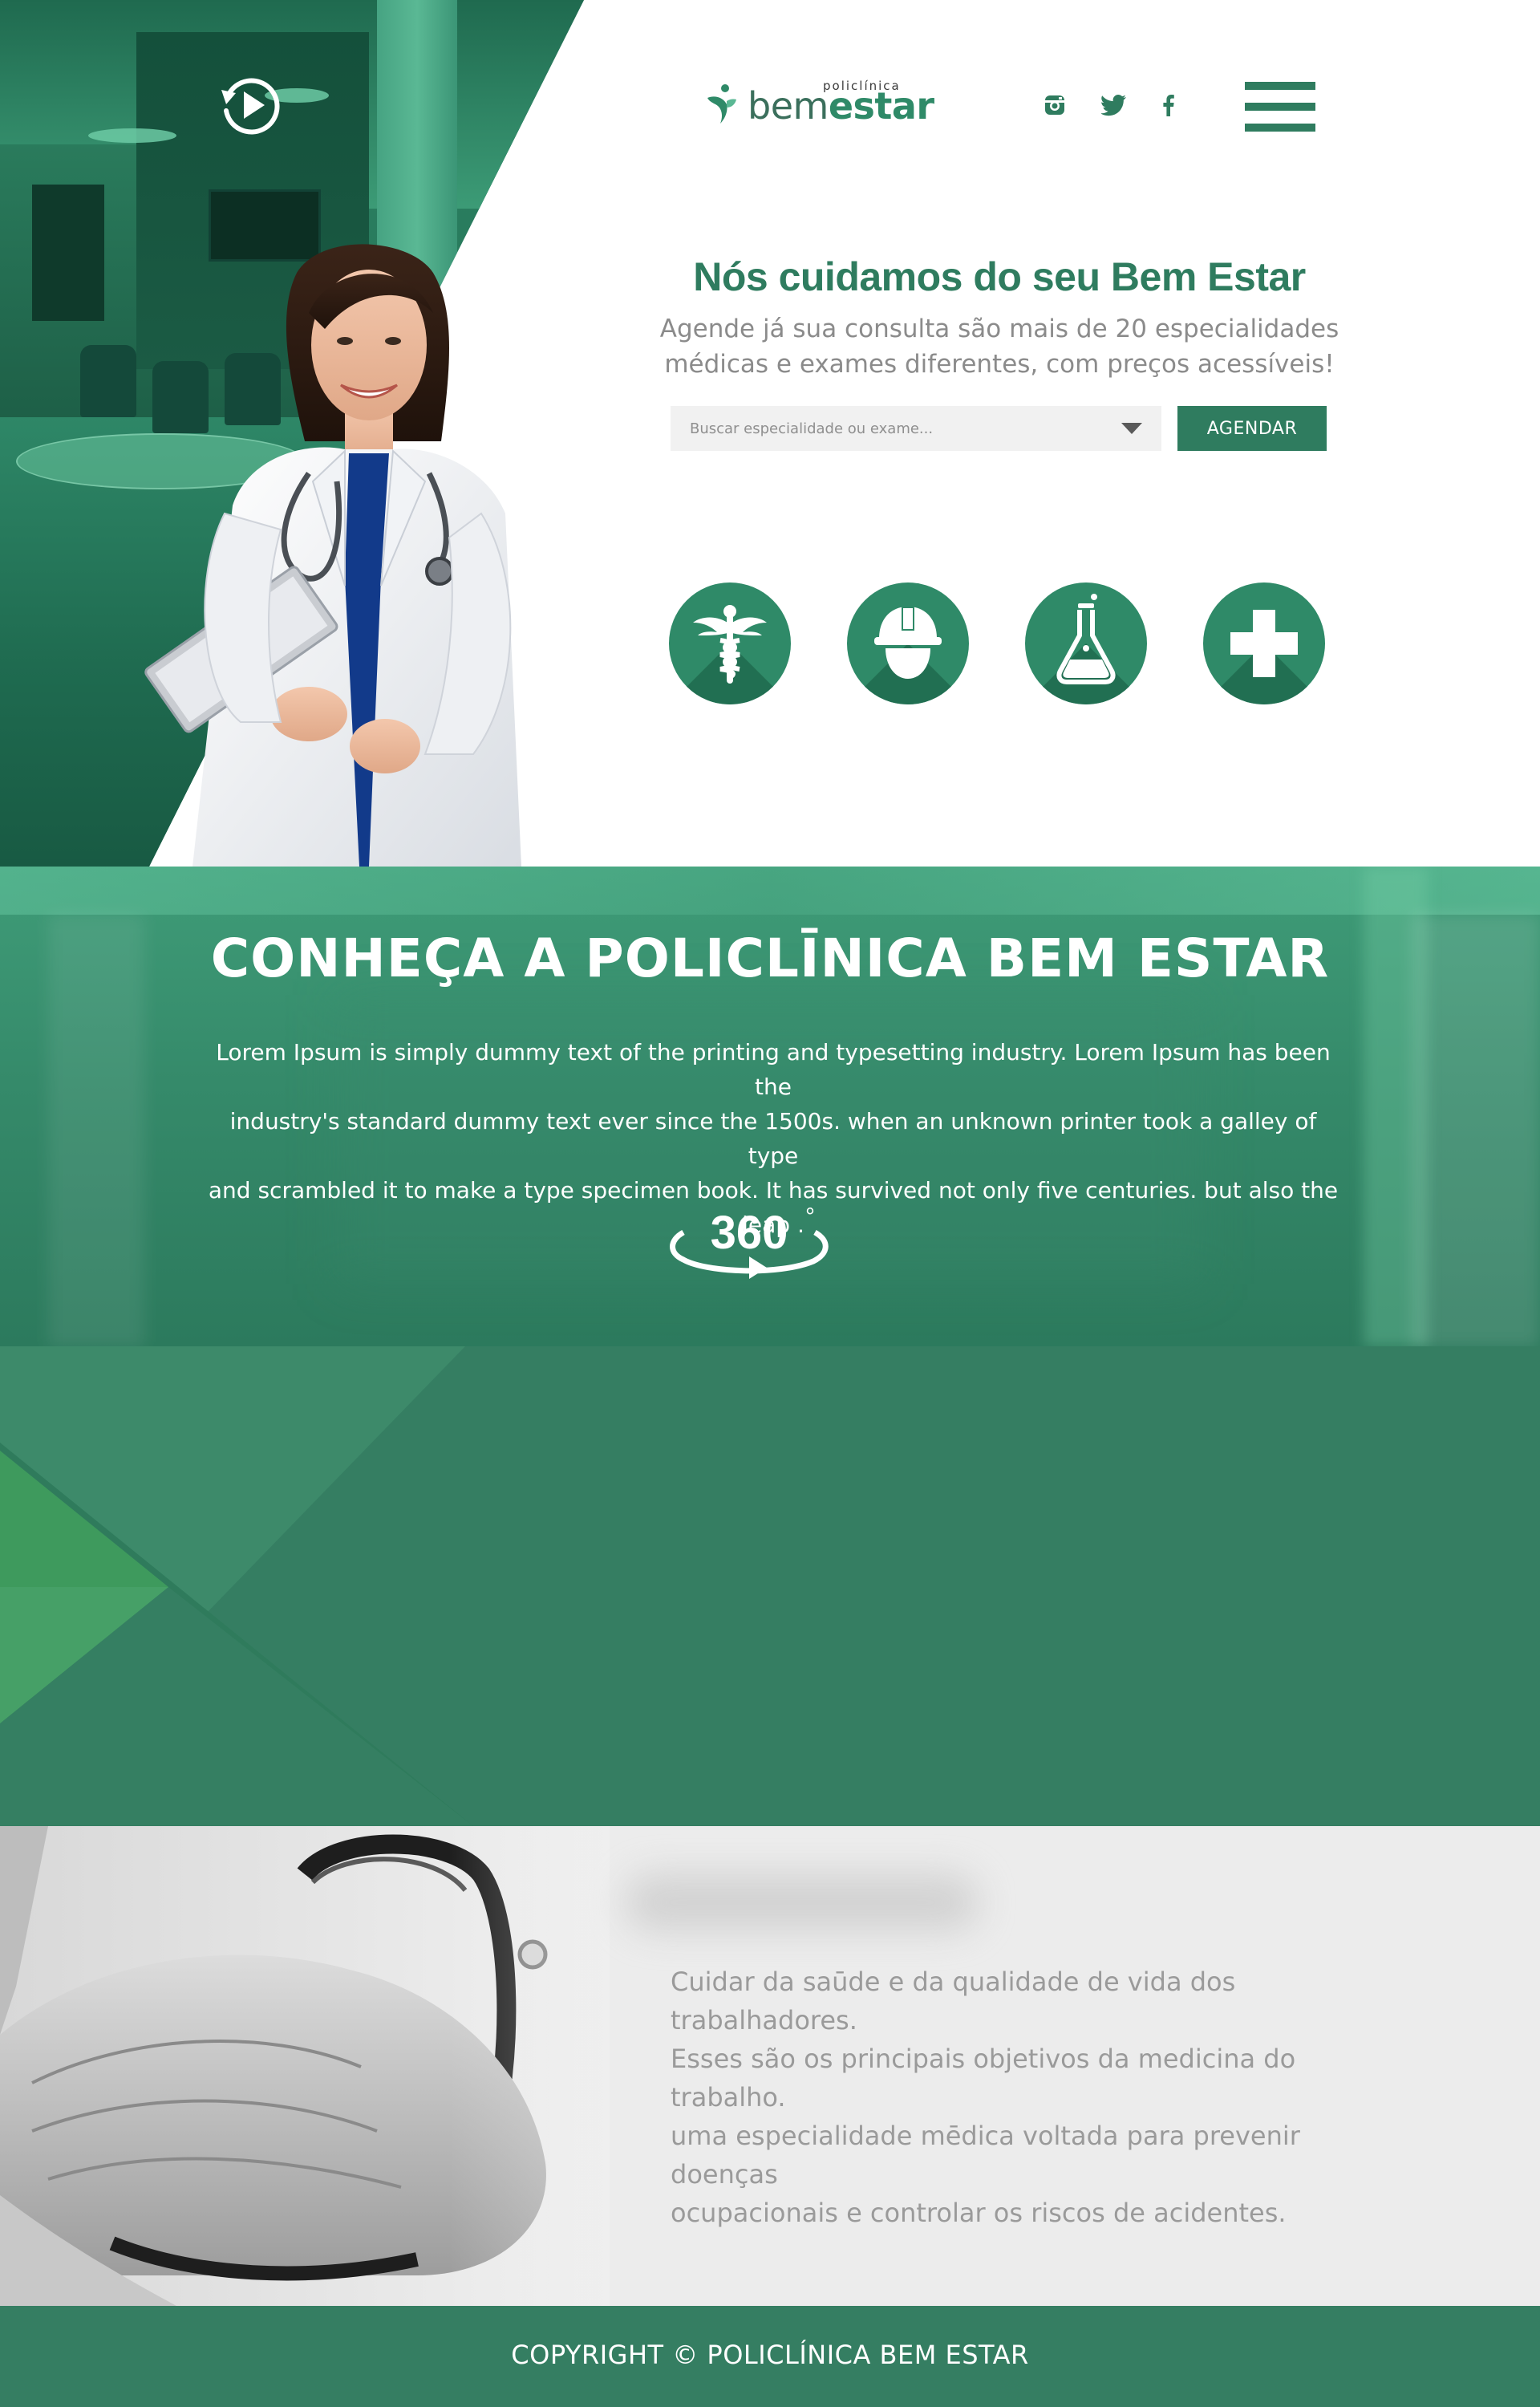 Image resolution: width=1540 pixels, height=2407 pixels. Describe the element at coordinates (788, 106) in the screenshot. I see `brand-name-part1: bem` at that location.